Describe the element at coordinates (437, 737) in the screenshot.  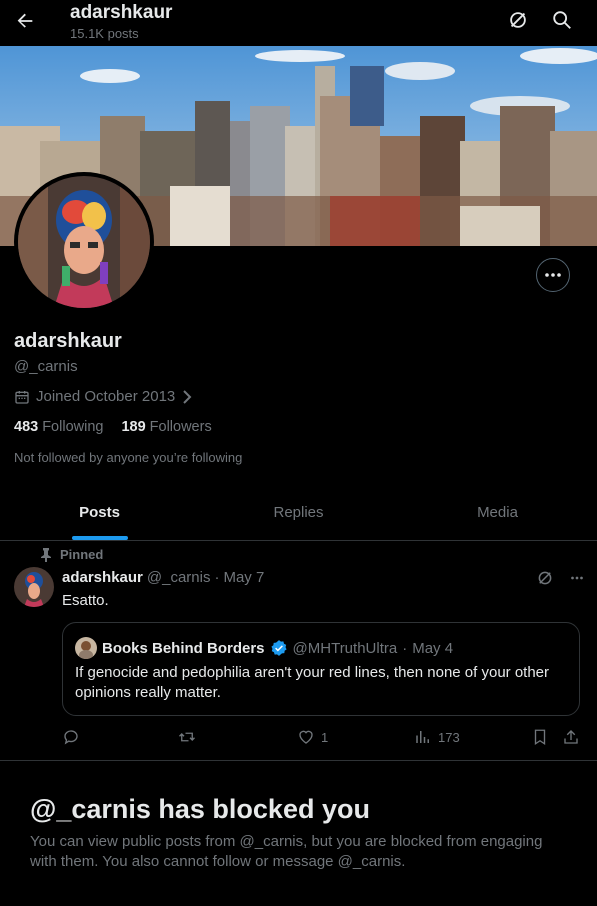
I see `views-button: 173` at that location.